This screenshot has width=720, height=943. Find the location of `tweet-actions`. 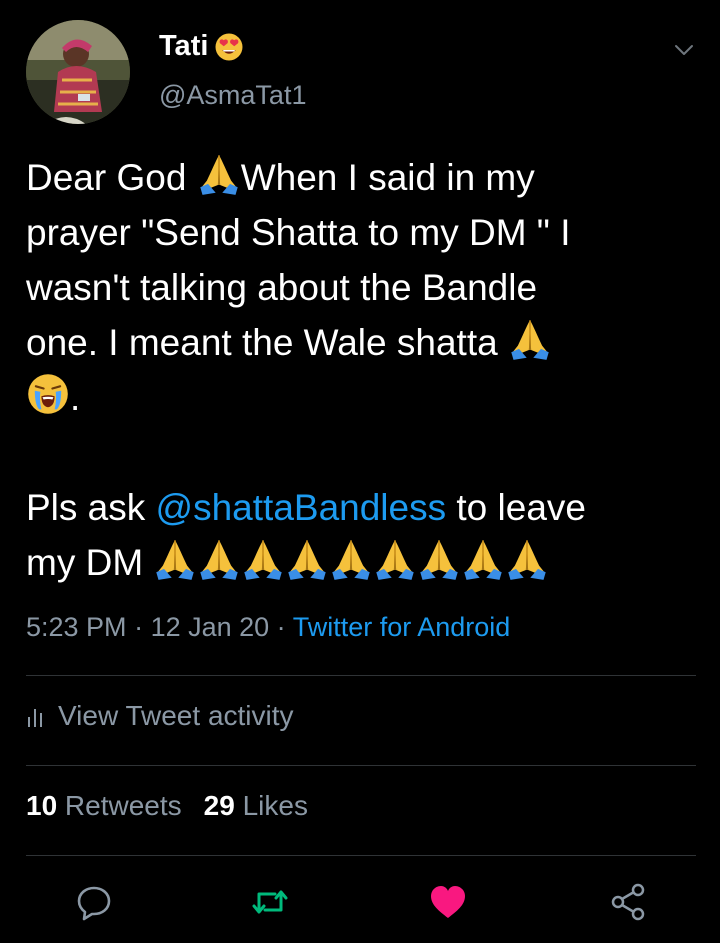

tweet-actions is located at coordinates (360, 905).